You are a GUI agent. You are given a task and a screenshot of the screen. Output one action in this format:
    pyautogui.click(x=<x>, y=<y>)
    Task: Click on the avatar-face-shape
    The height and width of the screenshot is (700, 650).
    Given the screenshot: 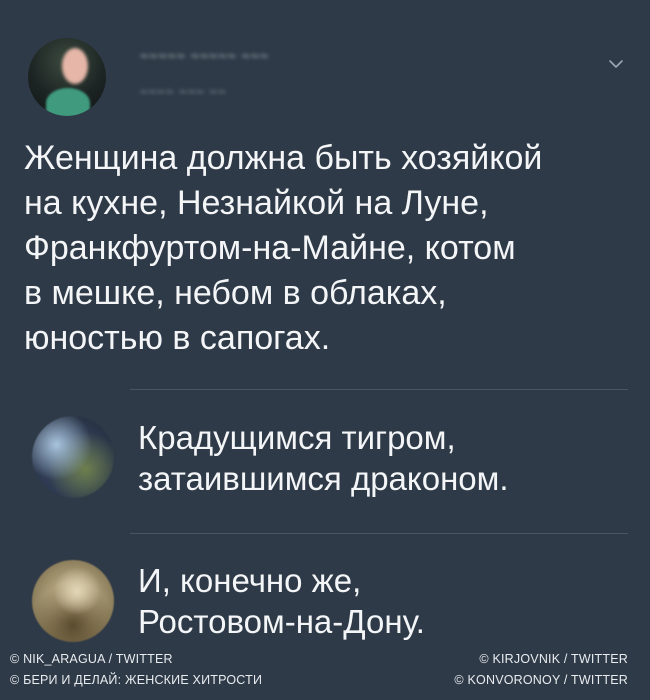 What is the action you would take?
    pyautogui.click(x=75, y=66)
    